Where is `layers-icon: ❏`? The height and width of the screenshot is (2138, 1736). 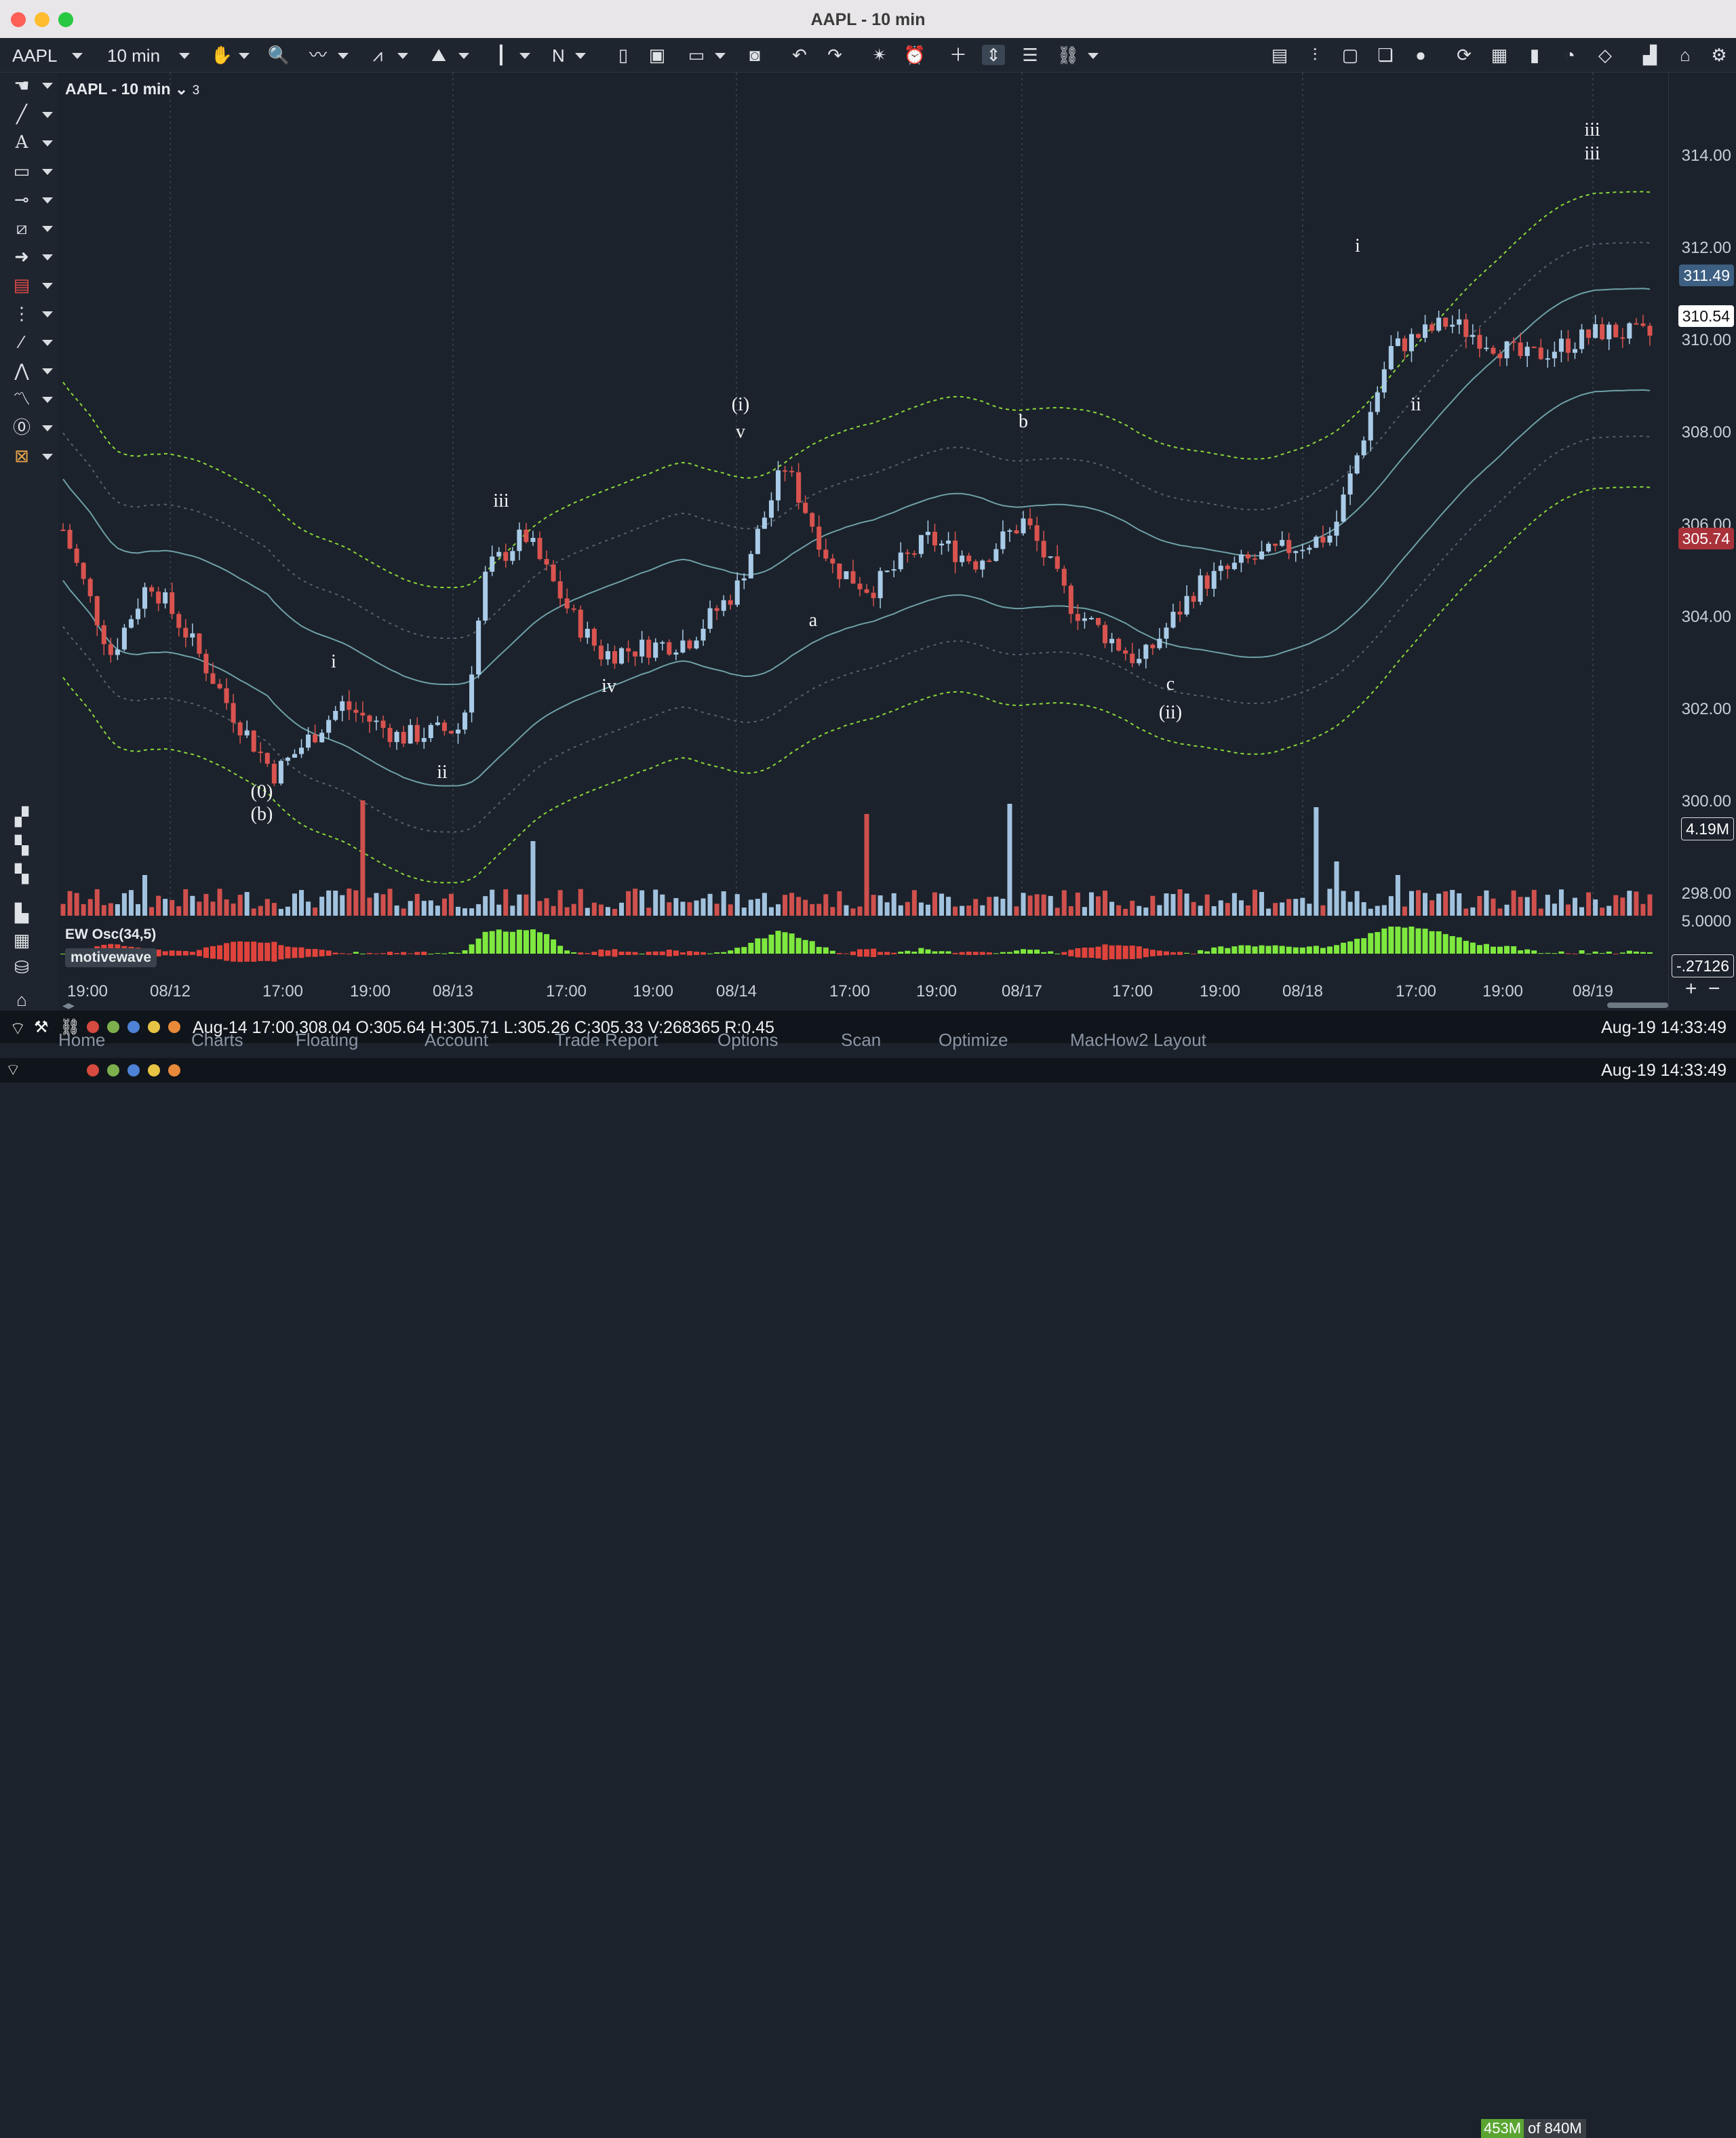 layers-icon: ❏ is located at coordinates (1385, 55).